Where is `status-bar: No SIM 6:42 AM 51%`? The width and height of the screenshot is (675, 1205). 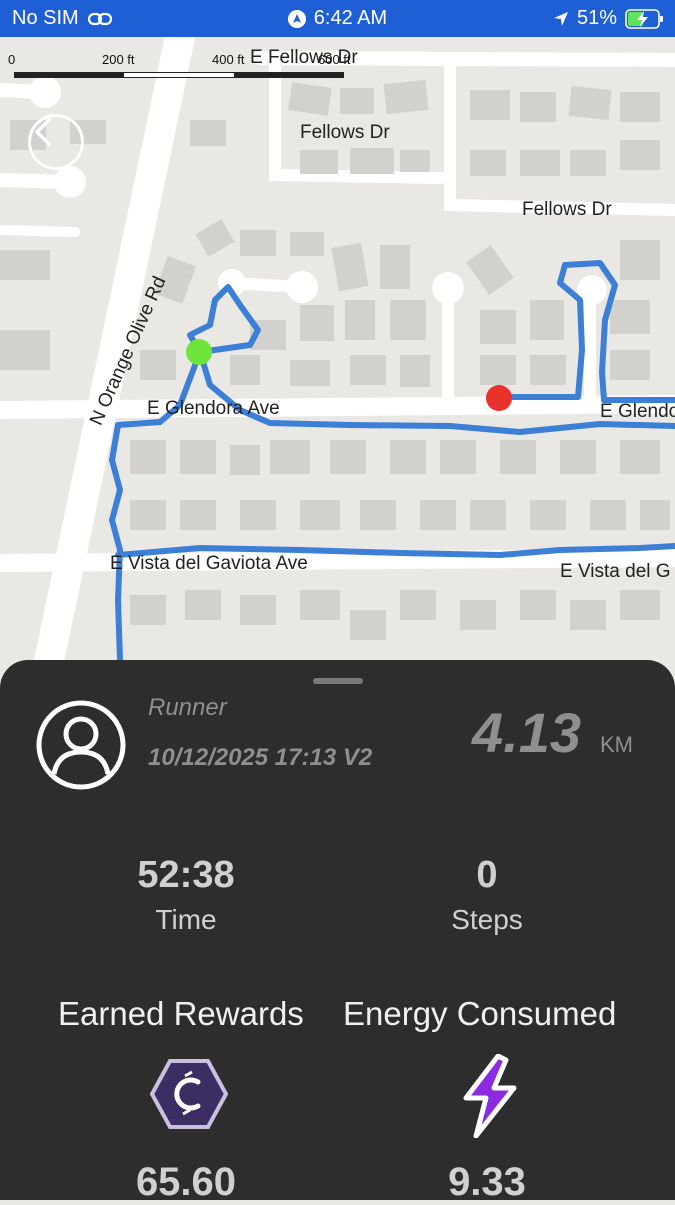
status-bar: No SIM 6:42 AM 51% is located at coordinates (337, 18).